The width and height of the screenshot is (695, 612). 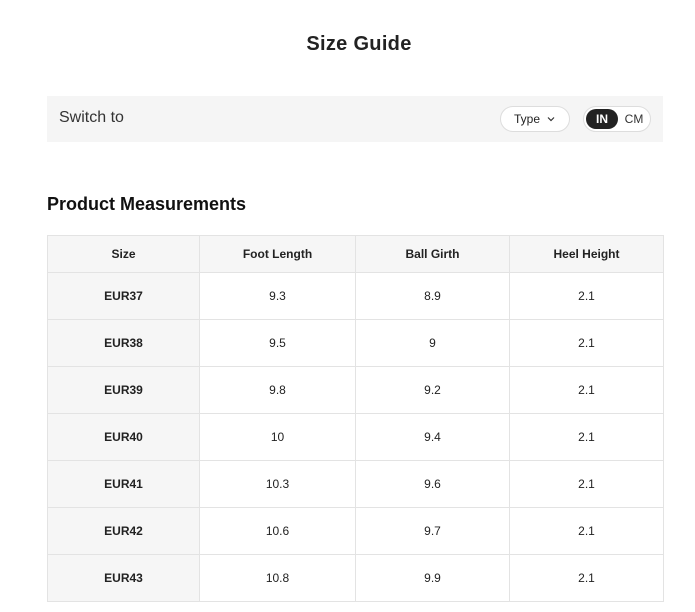 What do you see at coordinates (432, 343) in the screenshot?
I see `ball-girth-cell: 9` at bounding box center [432, 343].